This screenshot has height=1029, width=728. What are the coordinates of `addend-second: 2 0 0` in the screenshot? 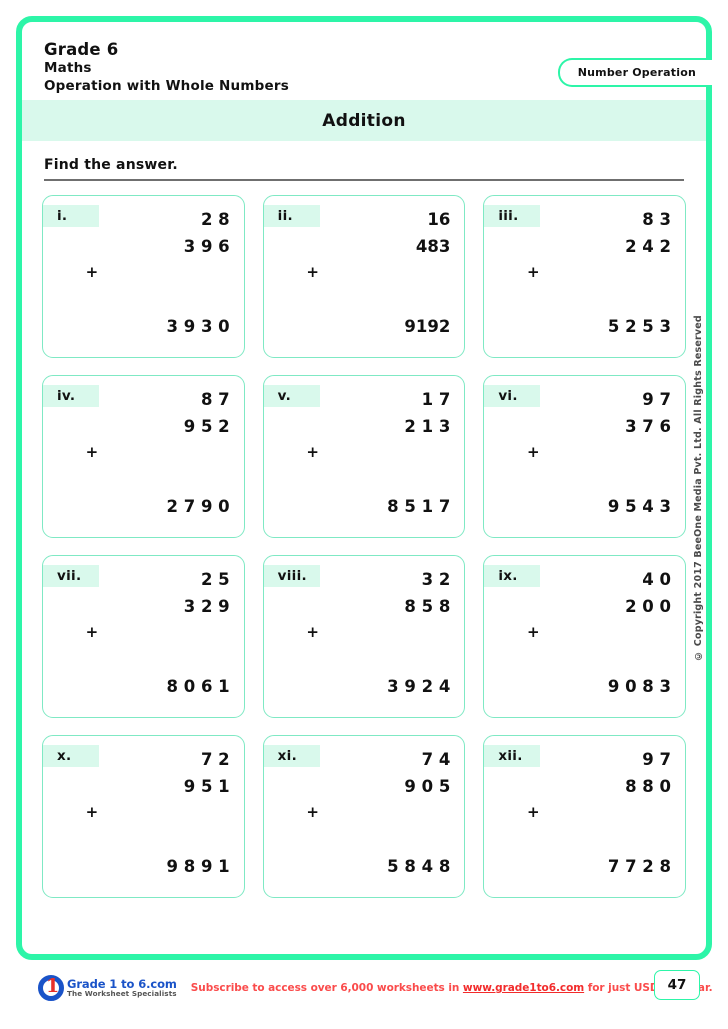 It's located at (648, 606).